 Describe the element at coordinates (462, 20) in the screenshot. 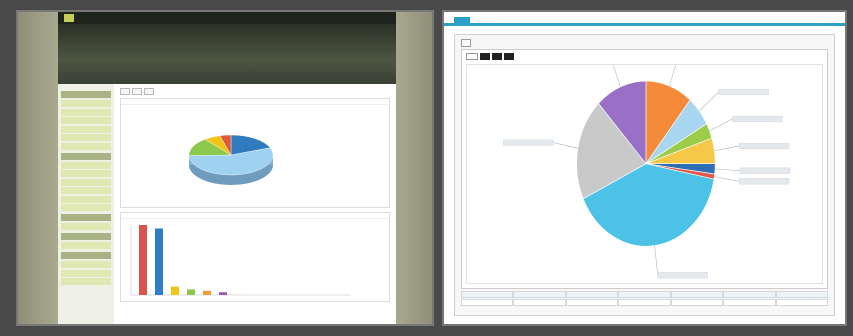

I see `top-tab-active` at that location.